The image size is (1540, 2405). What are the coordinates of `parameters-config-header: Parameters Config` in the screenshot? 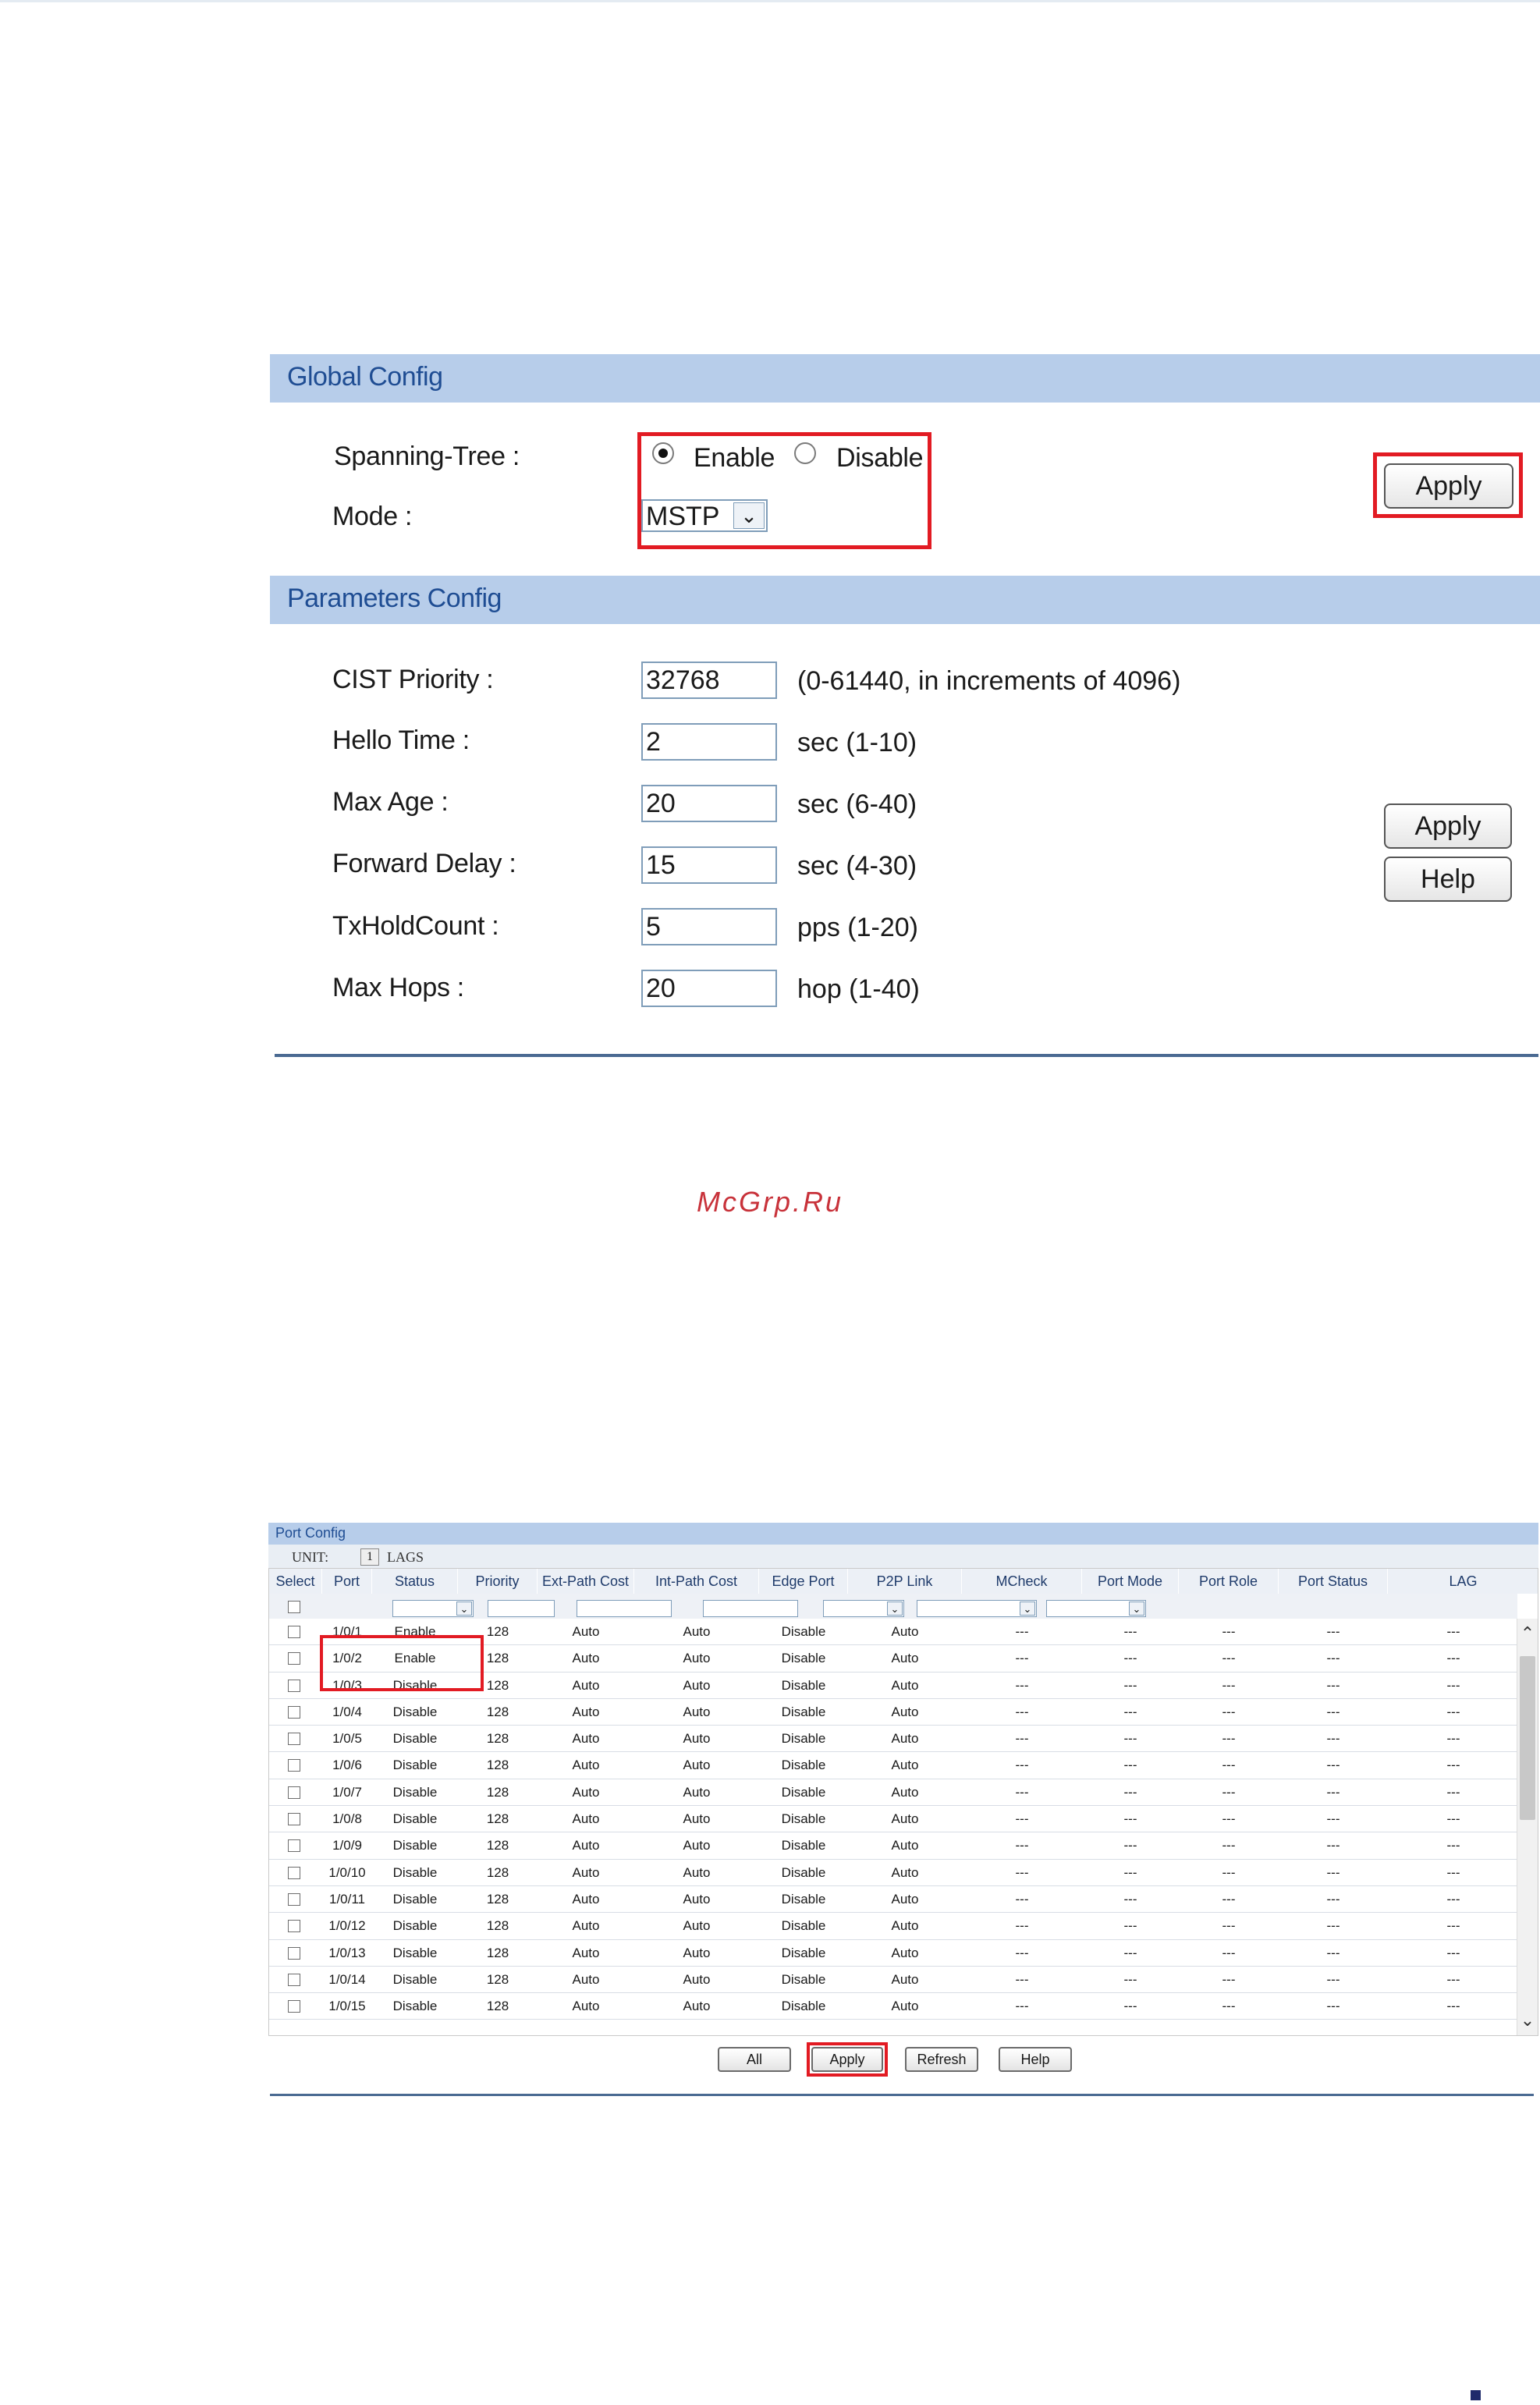 It's located at (905, 600).